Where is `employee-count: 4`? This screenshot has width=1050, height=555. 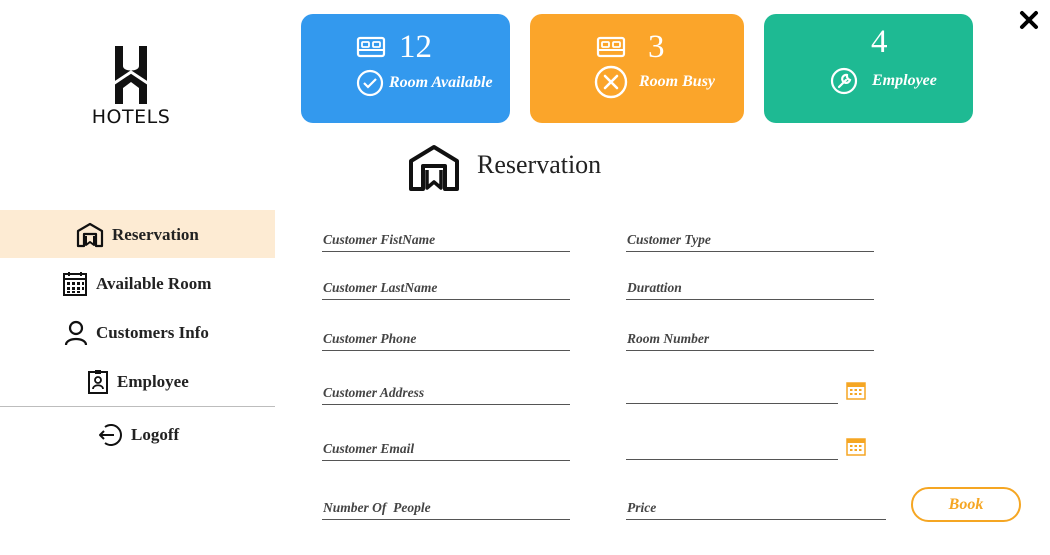
employee-count: 4 is located at coordinates (879, 42).